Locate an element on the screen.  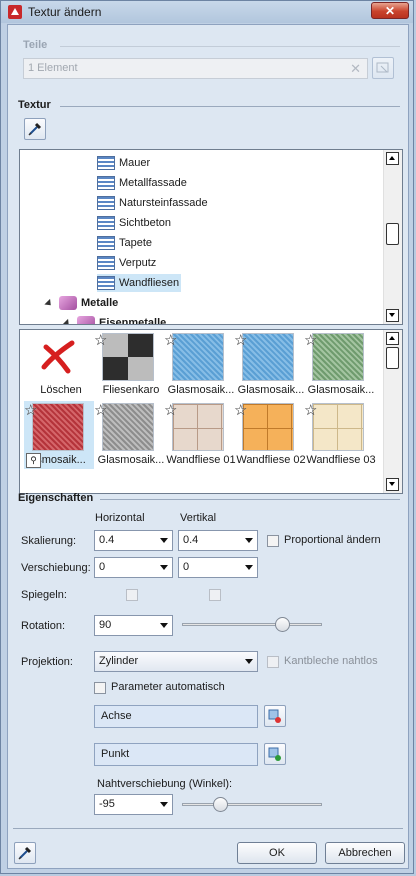
tree-item: Sichtbeton is located at coordinates (134, 223).